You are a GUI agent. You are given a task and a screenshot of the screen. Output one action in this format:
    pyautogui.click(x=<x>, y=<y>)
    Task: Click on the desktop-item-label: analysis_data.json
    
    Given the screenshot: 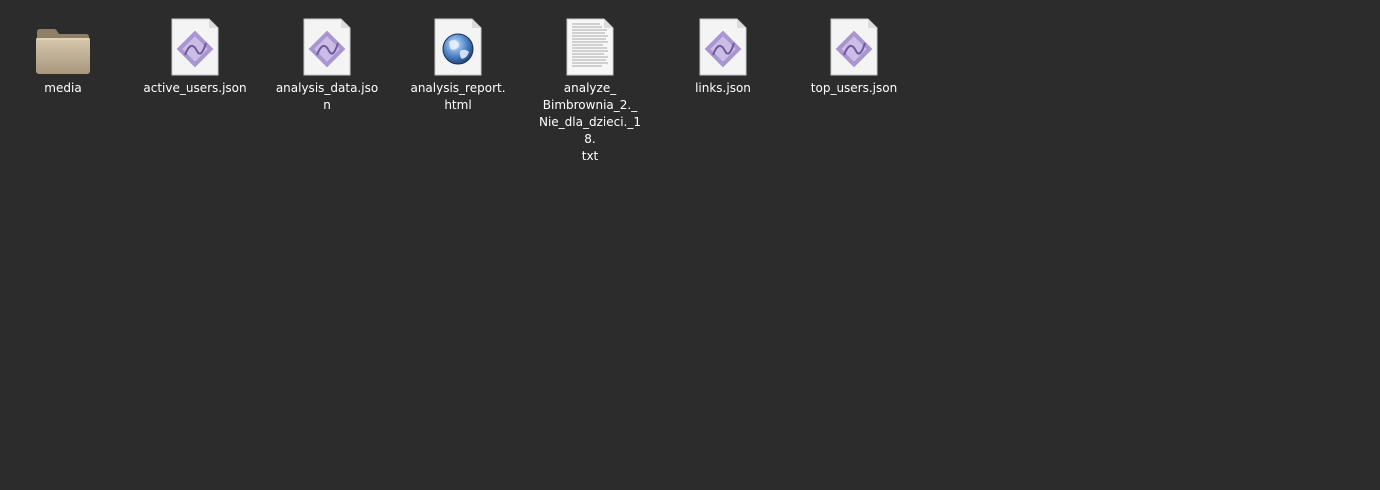 What is the action you would take?
    pyautogui.click(x=327, y=96)
    